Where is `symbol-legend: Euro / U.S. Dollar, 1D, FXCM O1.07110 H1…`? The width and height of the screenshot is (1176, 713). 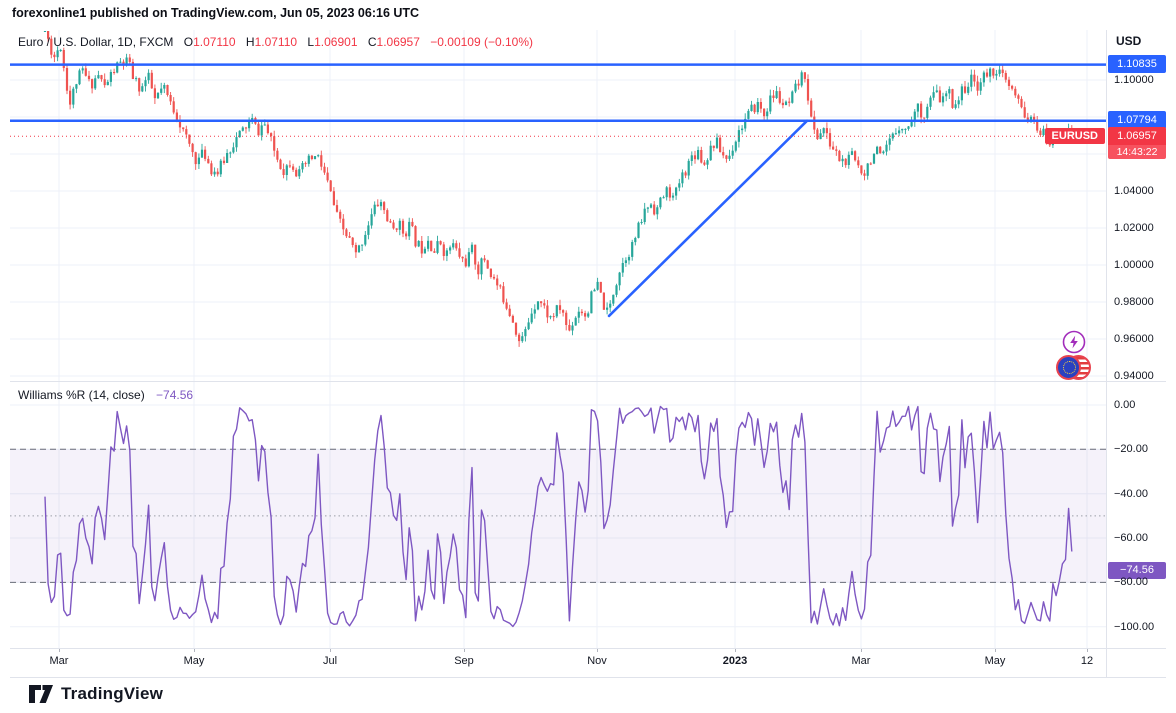
symbol-legend: Euro / U.S. Dollar, 1D, FXCM O1.07110 H1… is located at coordinates (275, 42).